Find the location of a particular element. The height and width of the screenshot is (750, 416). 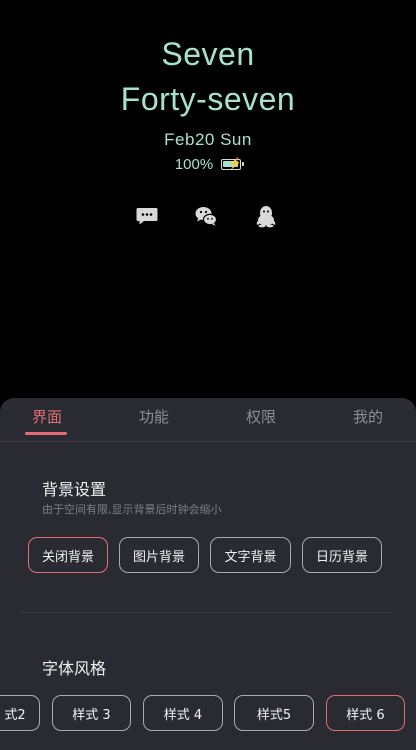

tab-mine: 我的 is located at coordinates (368, 416).